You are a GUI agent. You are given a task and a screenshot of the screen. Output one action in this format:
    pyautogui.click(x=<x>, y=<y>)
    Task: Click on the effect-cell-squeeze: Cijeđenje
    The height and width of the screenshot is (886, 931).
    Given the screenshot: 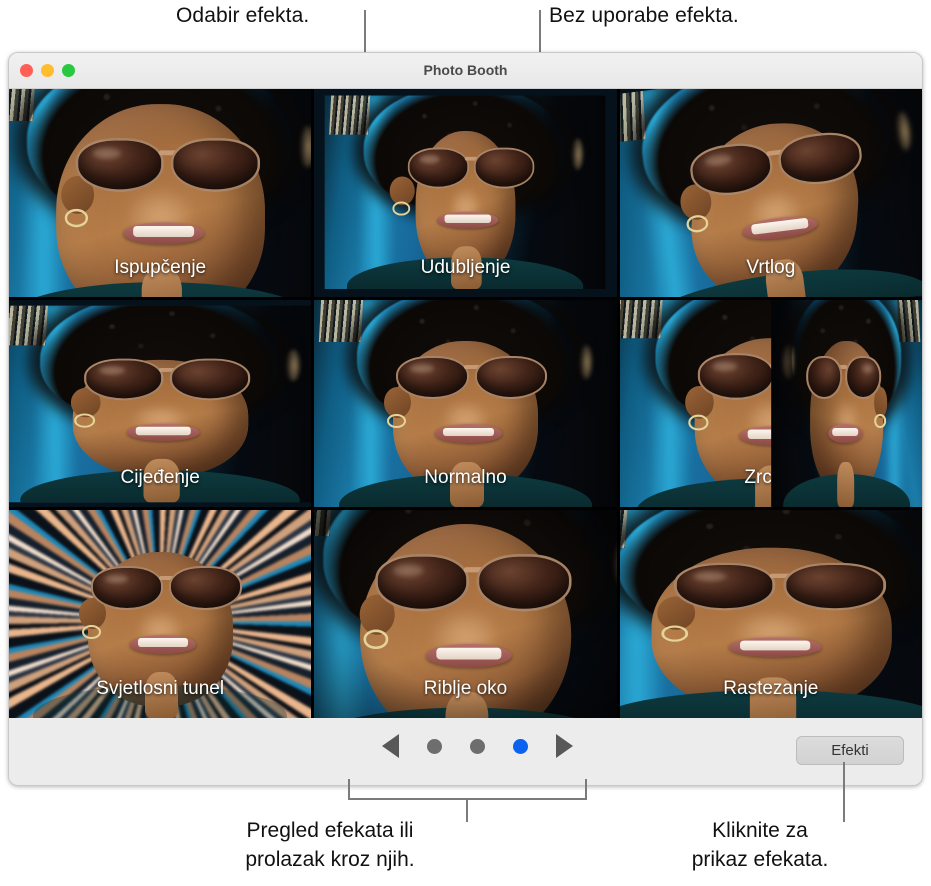 What is the action you would take?
    pyautogui.click(x=160, y=403)
    